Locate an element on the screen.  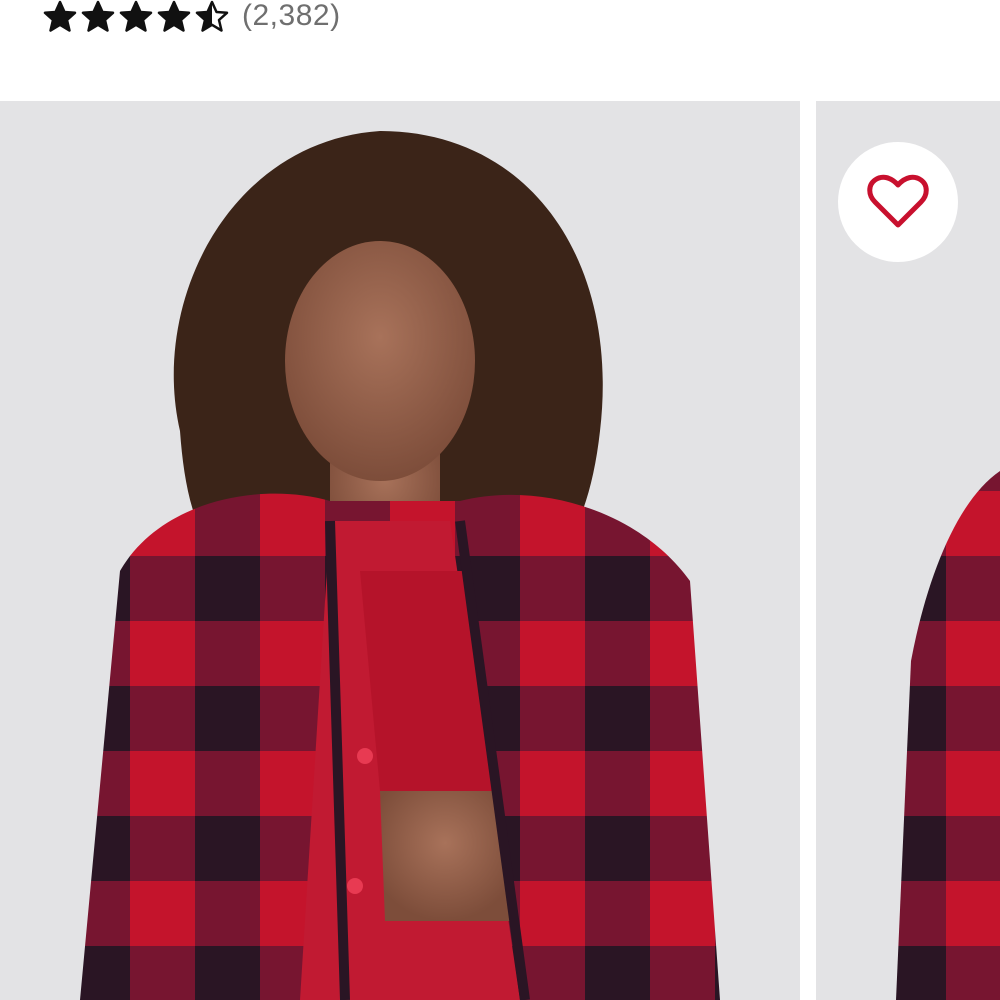
heart-outline-icon is located at coordinates (898, 201).